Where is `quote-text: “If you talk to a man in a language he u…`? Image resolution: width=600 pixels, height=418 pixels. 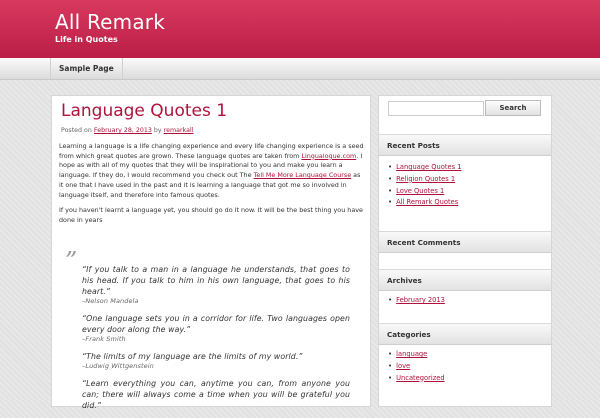
quote-text: “If you talk to a man in a language he u… is located at coordinates (216, 280).